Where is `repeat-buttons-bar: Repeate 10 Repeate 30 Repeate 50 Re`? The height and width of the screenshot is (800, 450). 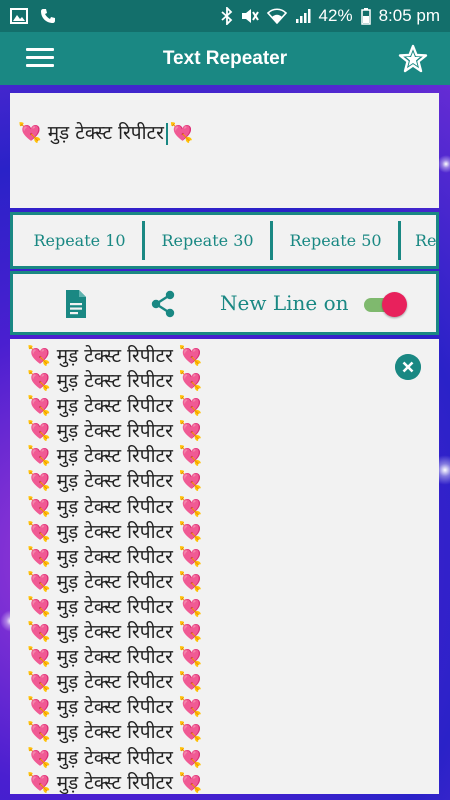 repeat-buttons-bar: Repeate 10 Repeate 30 Repeate 50 Re is located at coordinates (224, 240).